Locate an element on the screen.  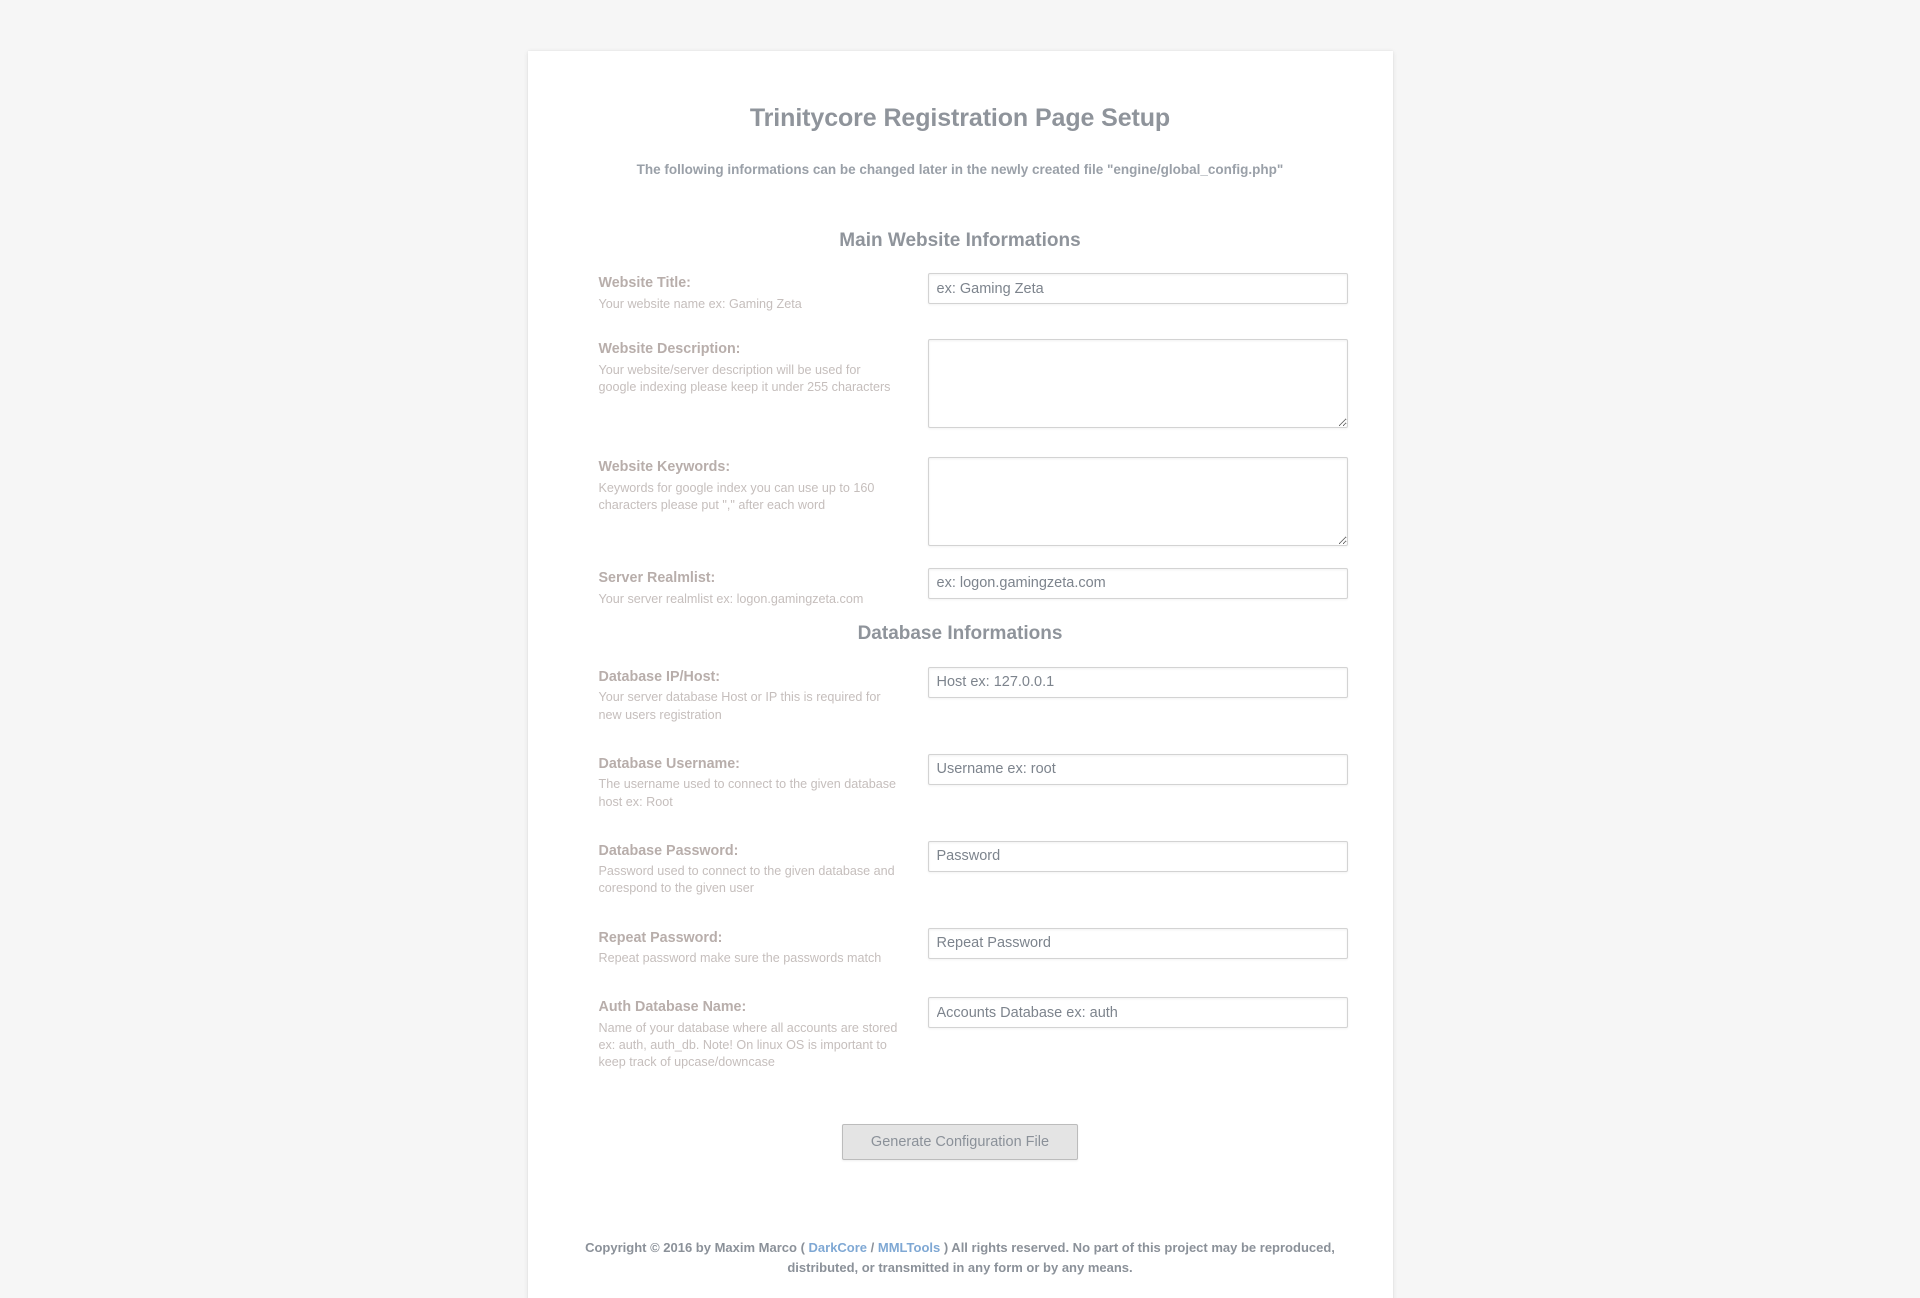
website-keywords-textarea is located at coordinates (1137, 501).